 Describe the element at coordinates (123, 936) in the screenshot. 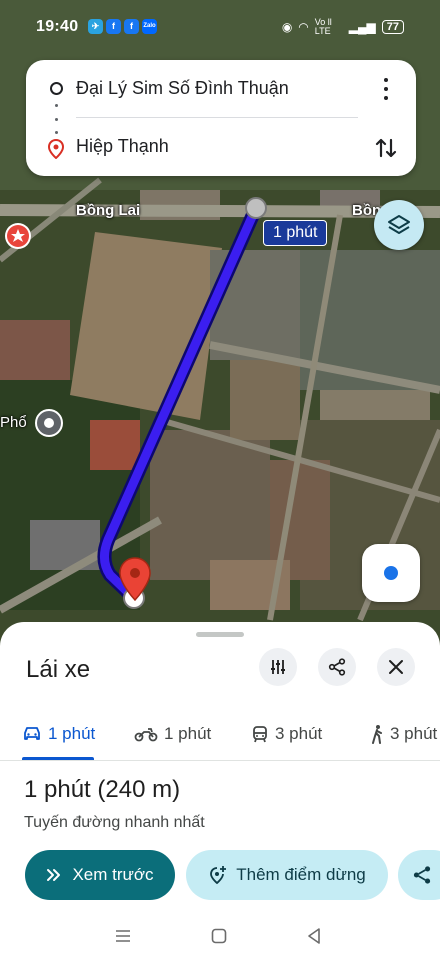

I see `menu-nav-icon` at that location.